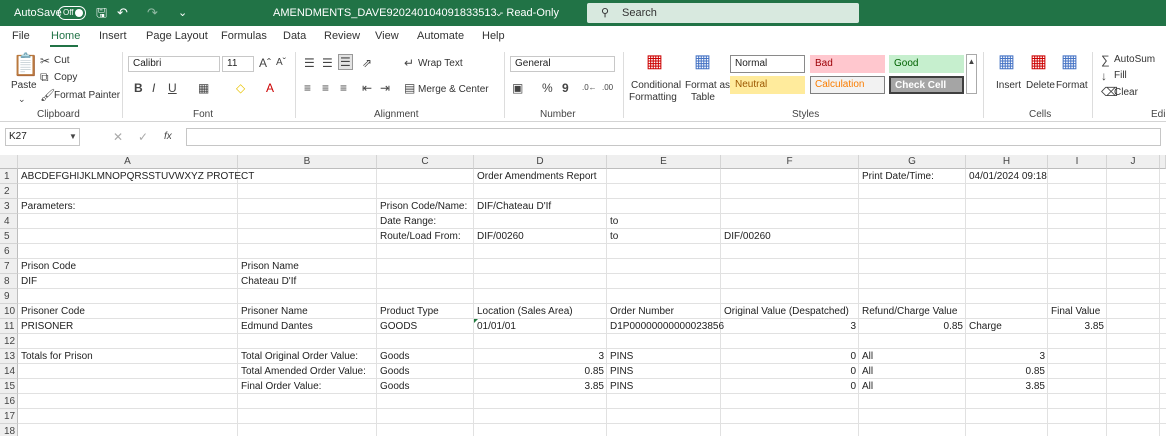 This screenshot has width=1166, height=436. I want to click on cell-g13: All, so click(866, 356).